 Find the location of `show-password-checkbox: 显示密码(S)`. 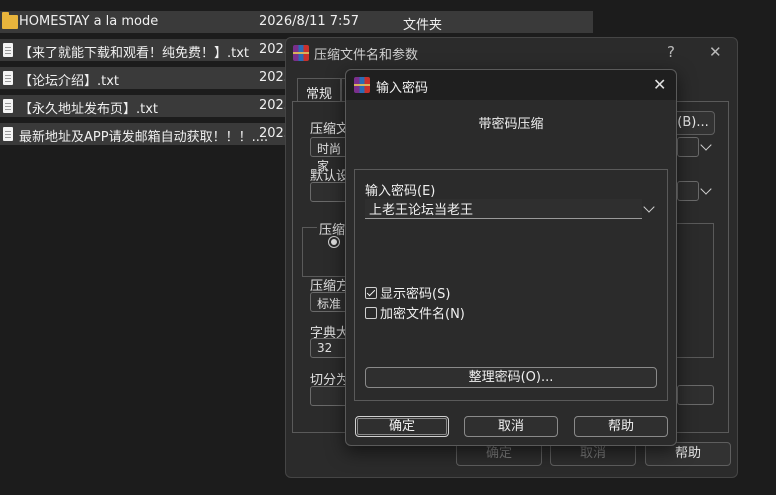

show-password-checkbox: 显示密码(S) is located at coordinates (407, 292).